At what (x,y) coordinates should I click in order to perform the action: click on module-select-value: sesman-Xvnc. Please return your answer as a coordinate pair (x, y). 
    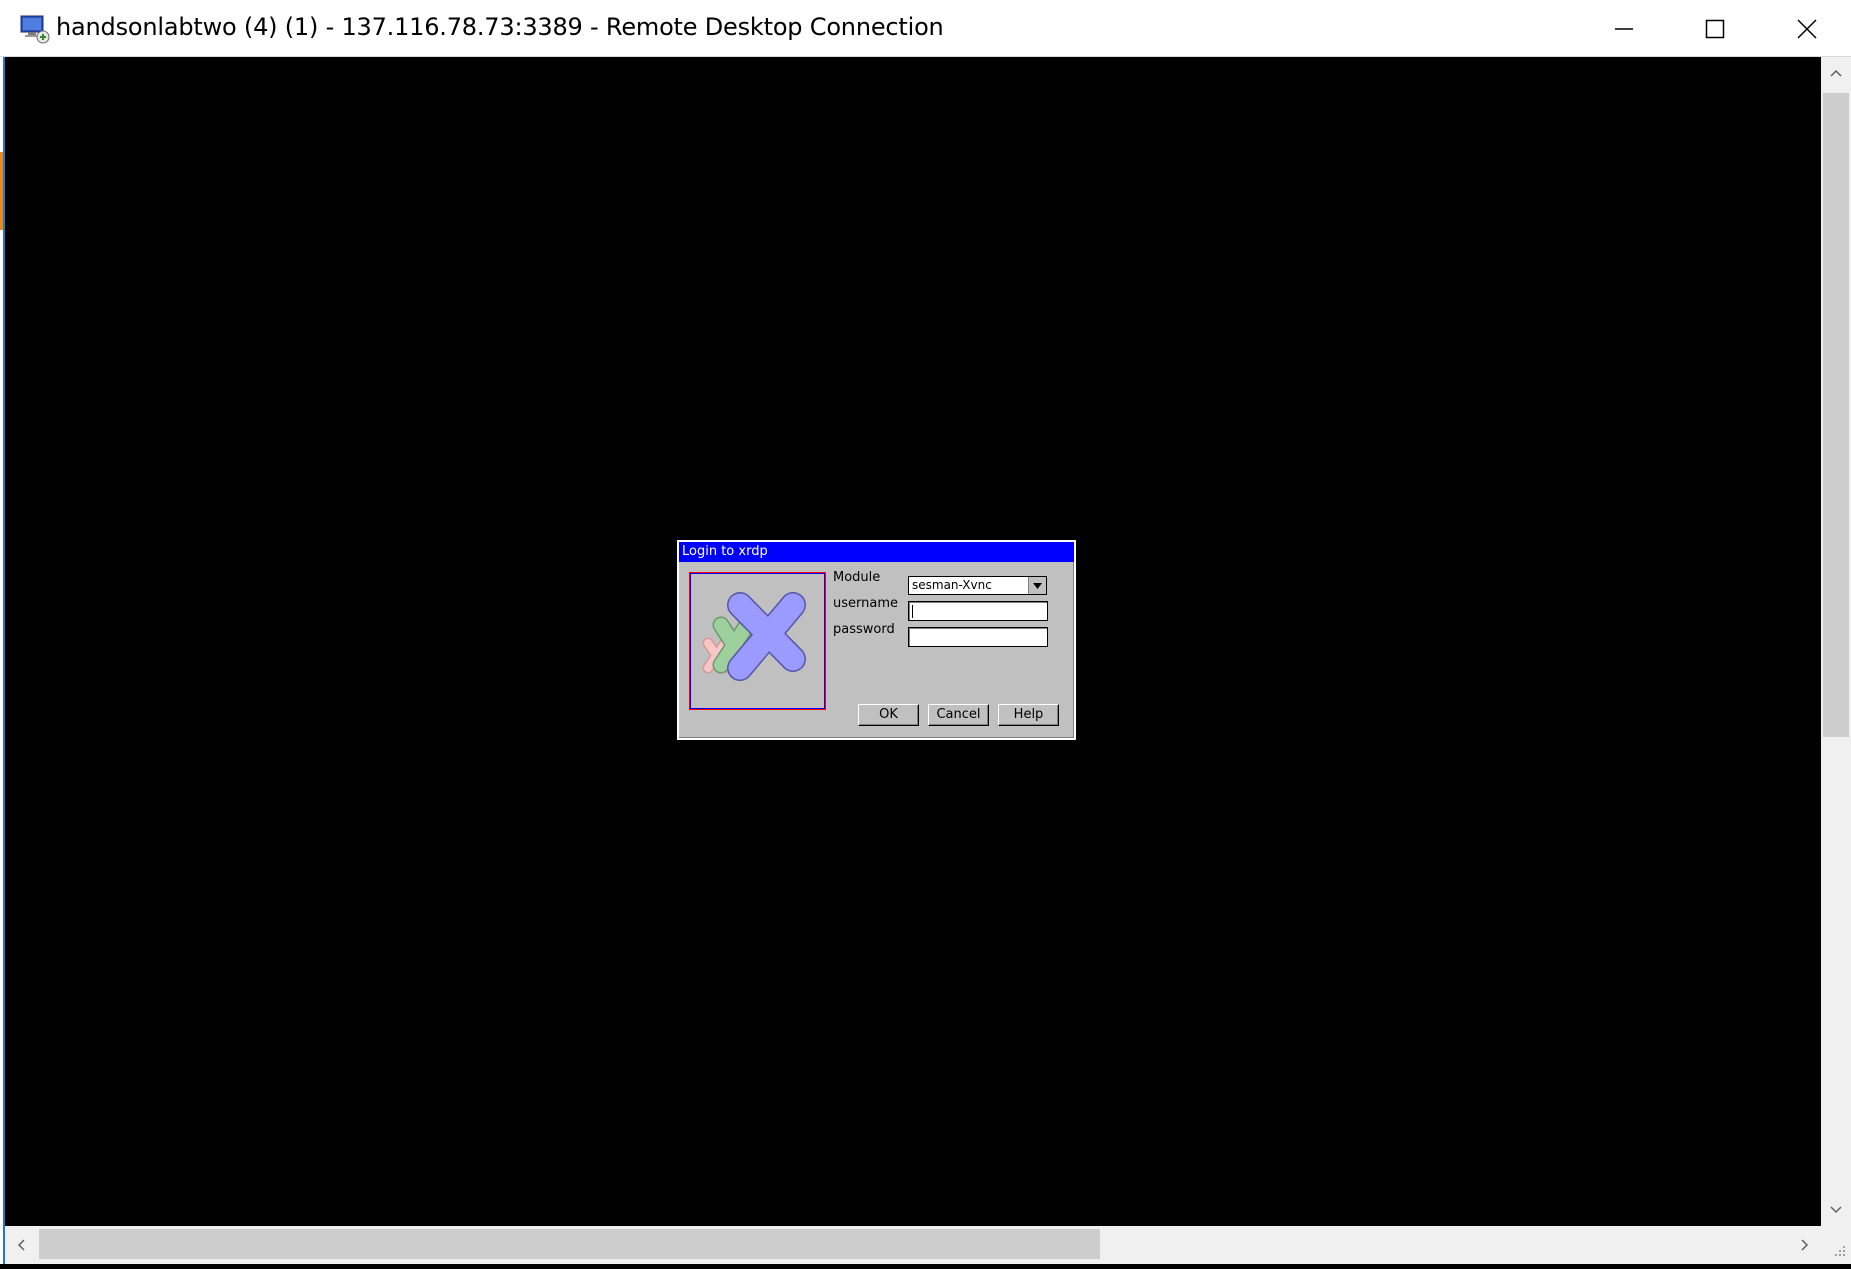
    Looking at the image, I should click on (952, 585).